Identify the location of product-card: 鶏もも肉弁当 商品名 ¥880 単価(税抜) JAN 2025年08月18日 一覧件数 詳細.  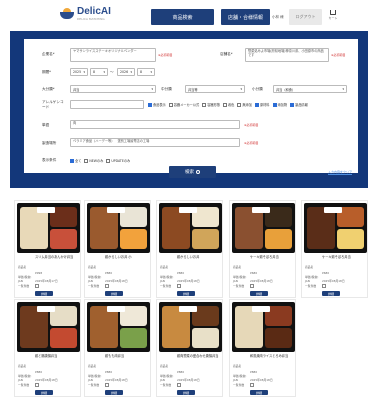
(117, 348).